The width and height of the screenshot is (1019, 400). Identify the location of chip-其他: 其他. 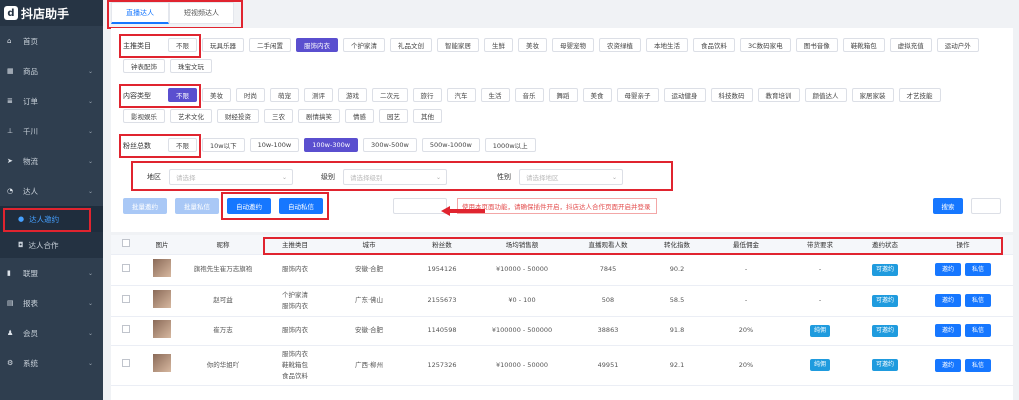
(427, 116).